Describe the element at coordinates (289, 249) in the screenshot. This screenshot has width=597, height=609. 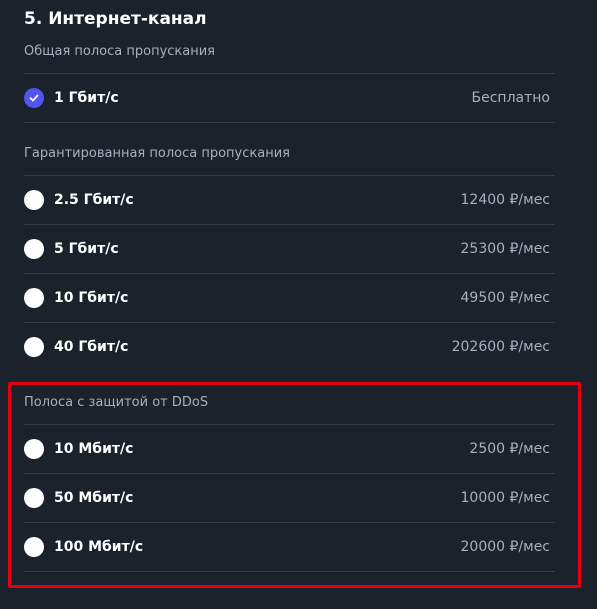
I see `option-row-5gbit: 5 Гбит/с 25300 ₽/мес` at that location.